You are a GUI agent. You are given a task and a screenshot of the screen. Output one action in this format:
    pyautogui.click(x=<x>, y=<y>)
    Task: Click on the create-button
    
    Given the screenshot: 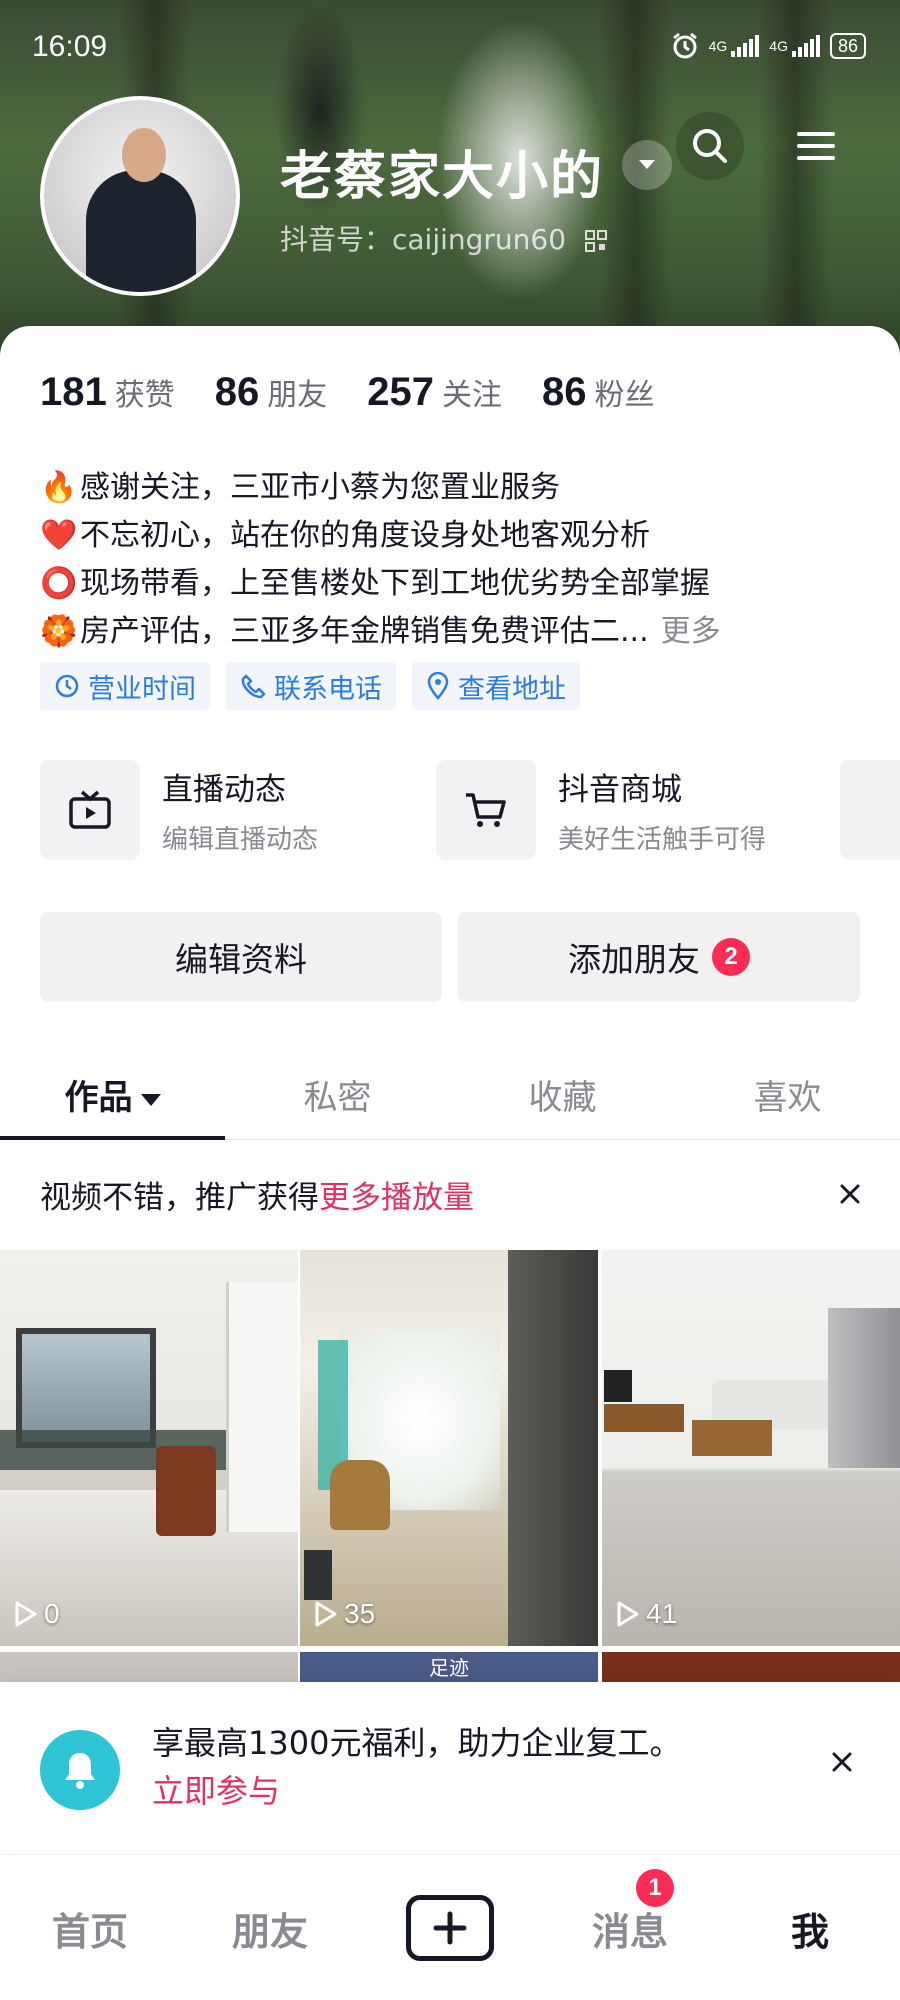 What is the action you would take?
    pyautogui.click(x=450, y=1928)
    